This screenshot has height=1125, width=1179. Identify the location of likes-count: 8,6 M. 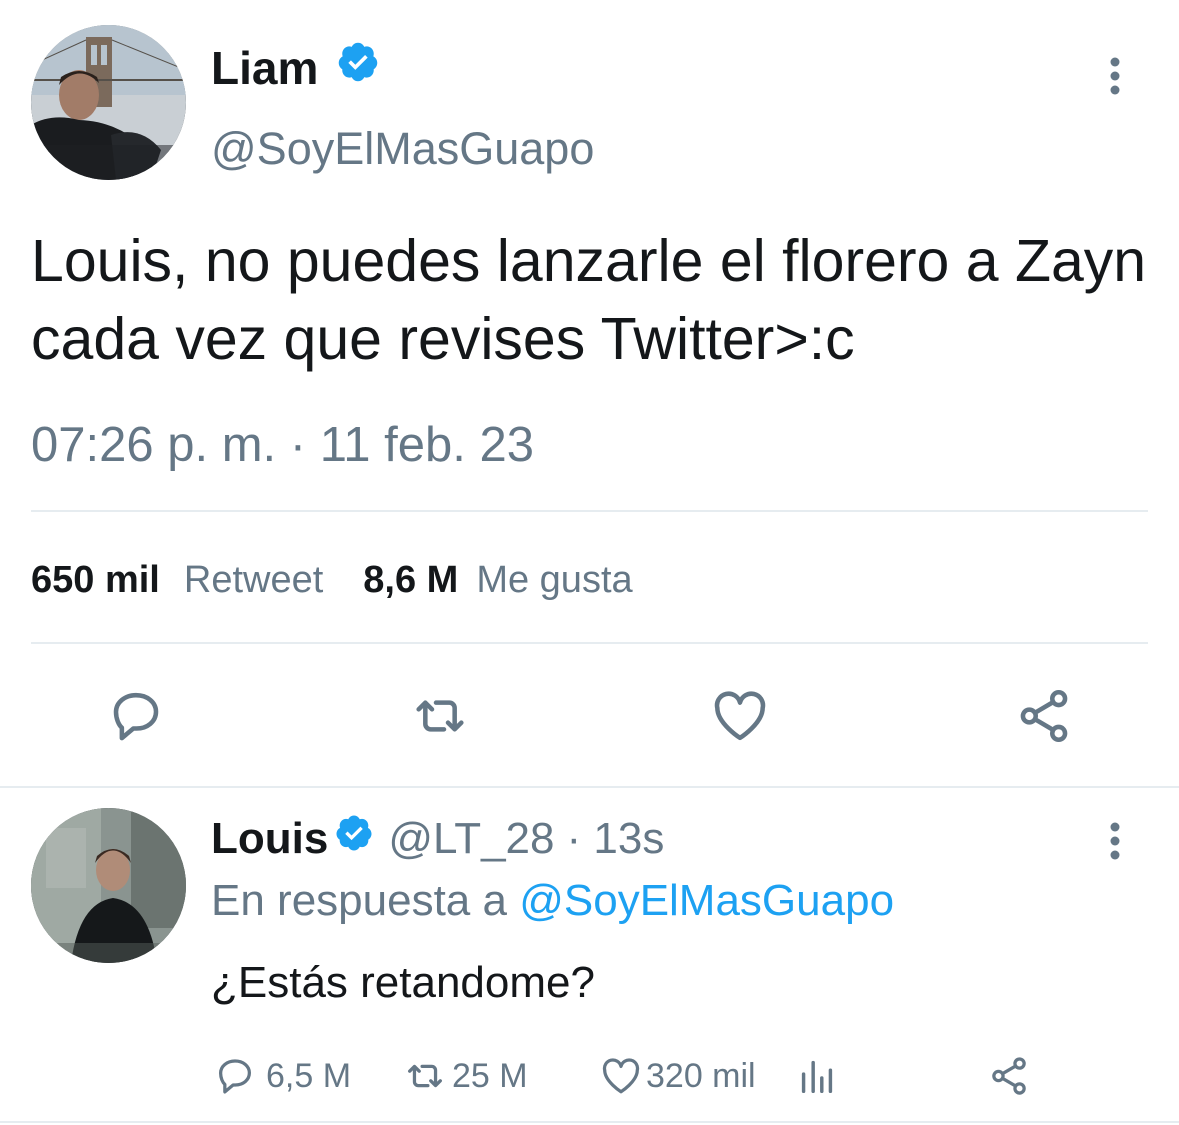
(410, 580).